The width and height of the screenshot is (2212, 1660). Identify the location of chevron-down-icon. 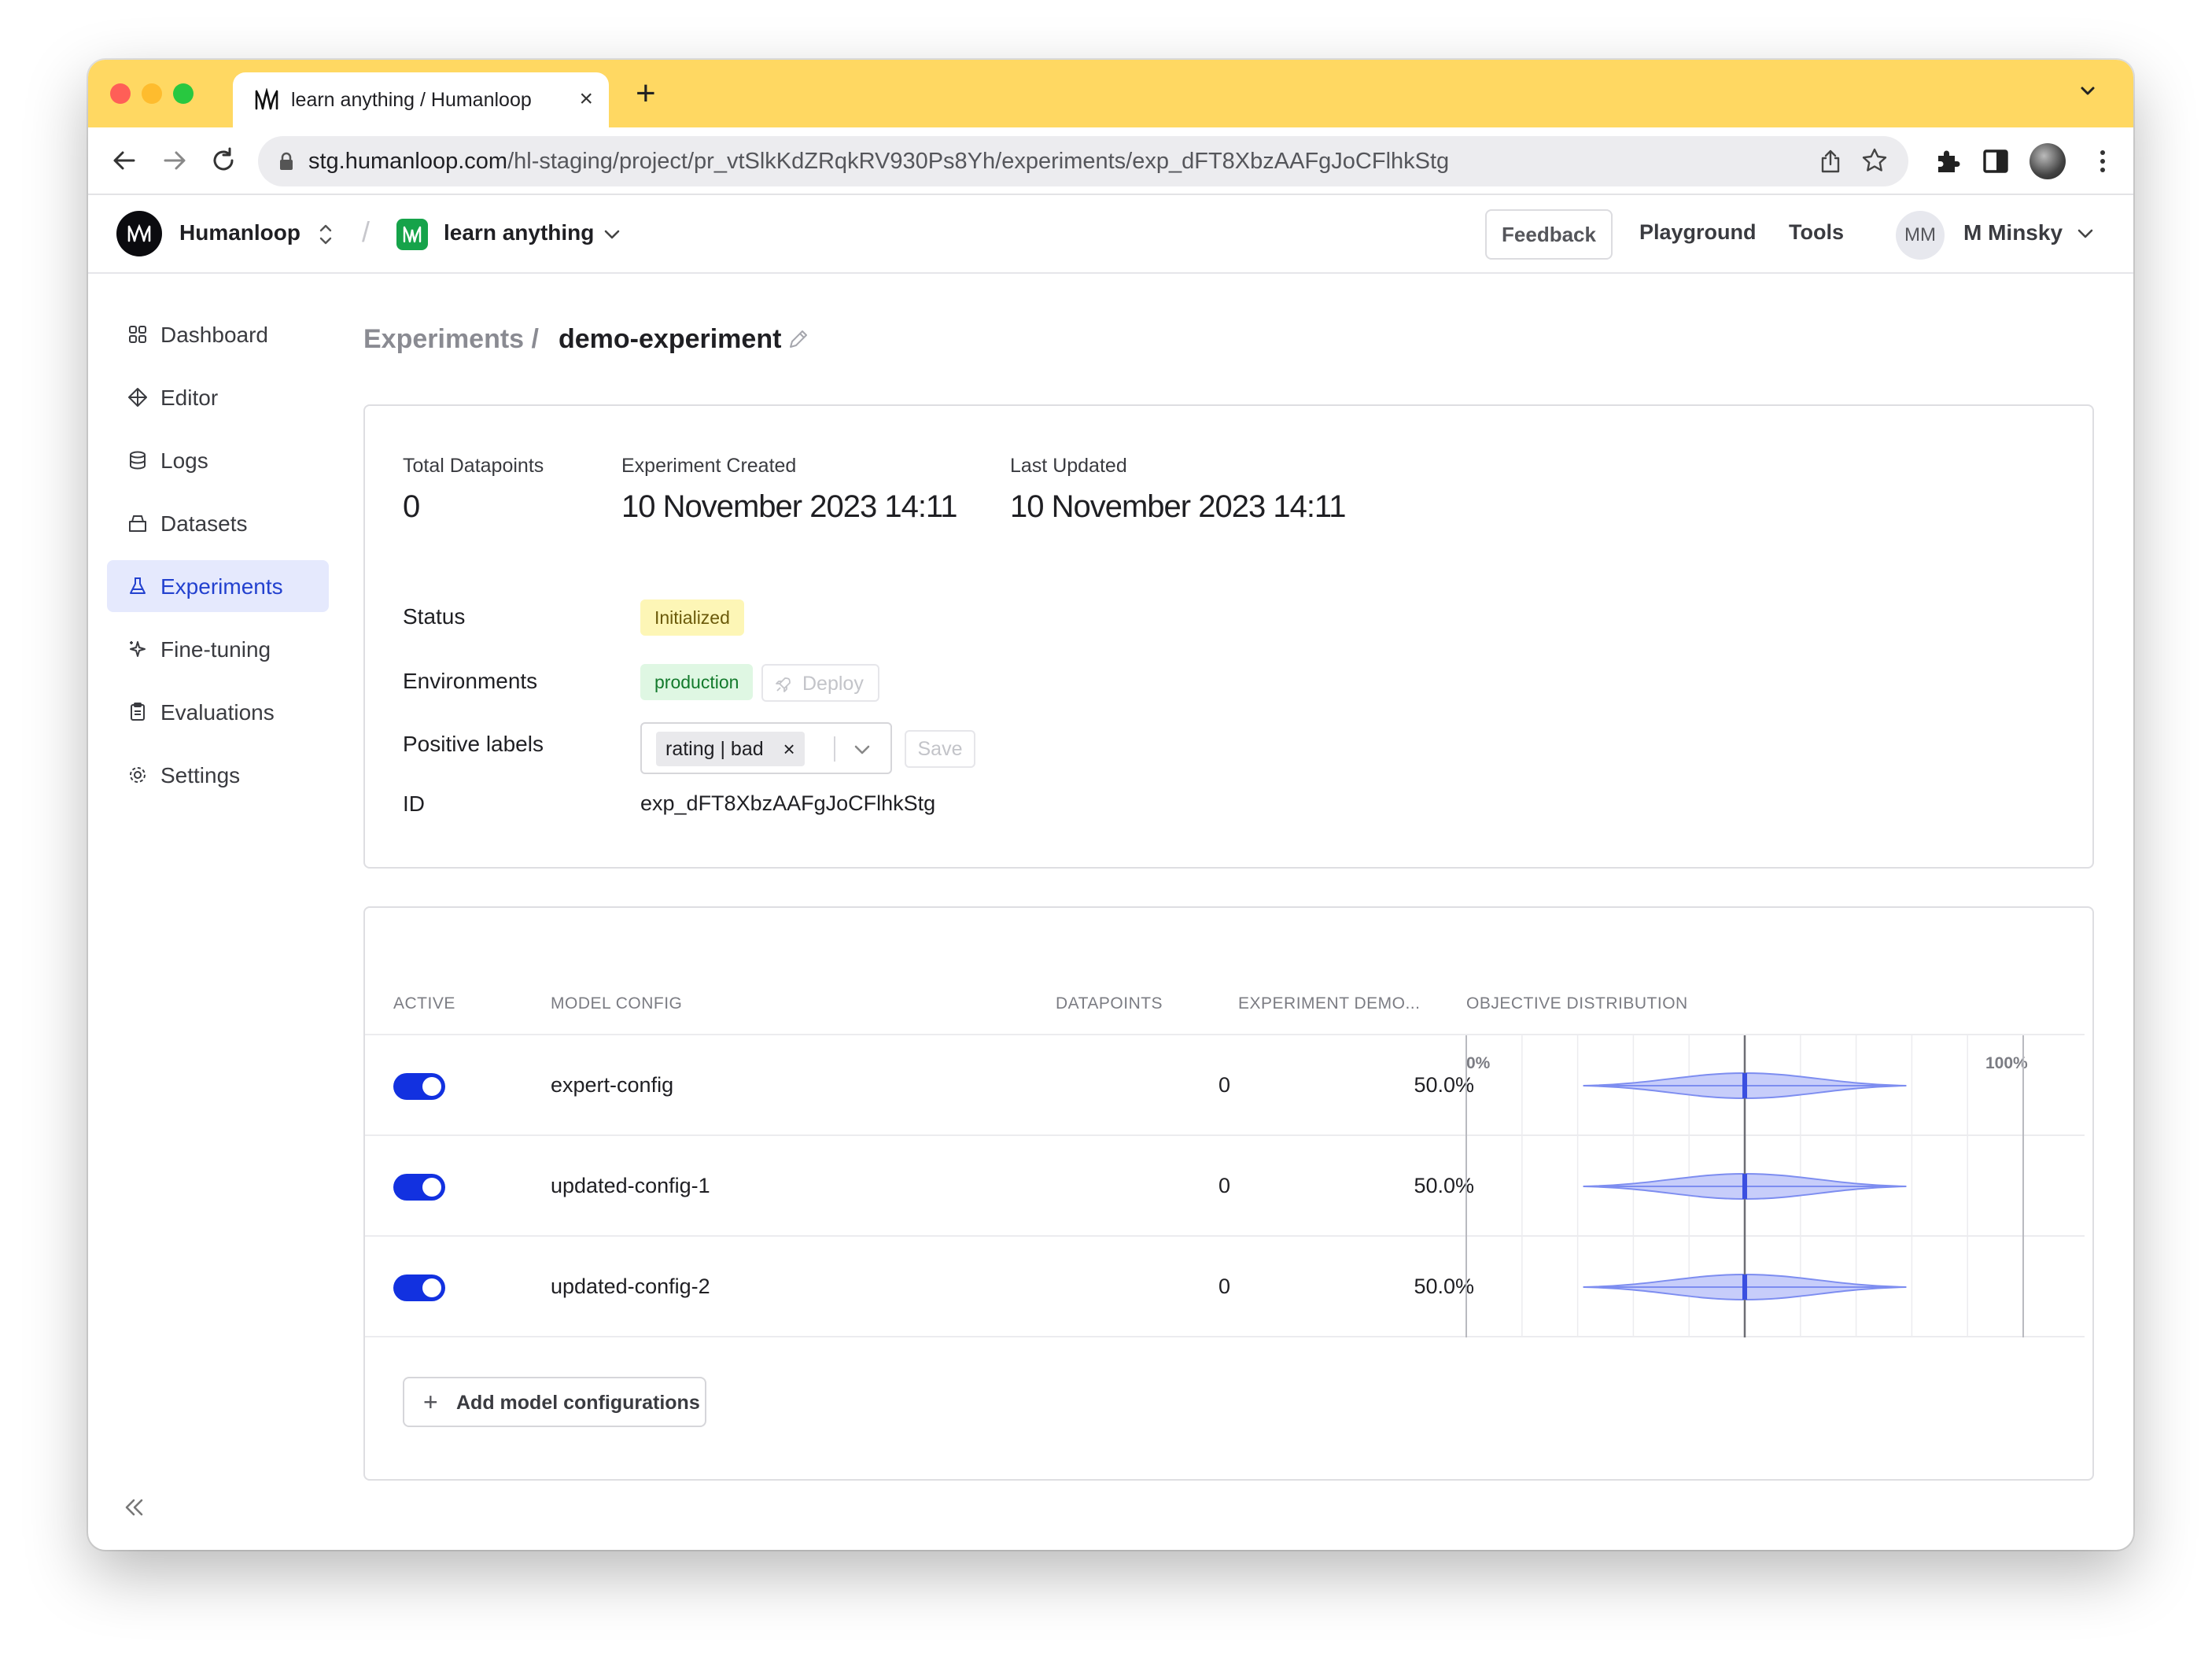
(862, 750).